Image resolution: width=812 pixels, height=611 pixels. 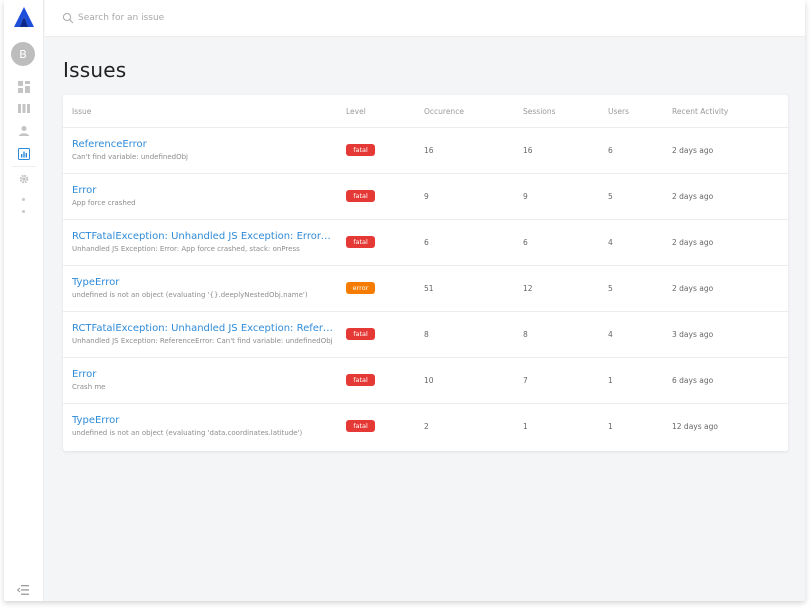 I want to click on sessions-cell: 1, so click(x=525, y=426).